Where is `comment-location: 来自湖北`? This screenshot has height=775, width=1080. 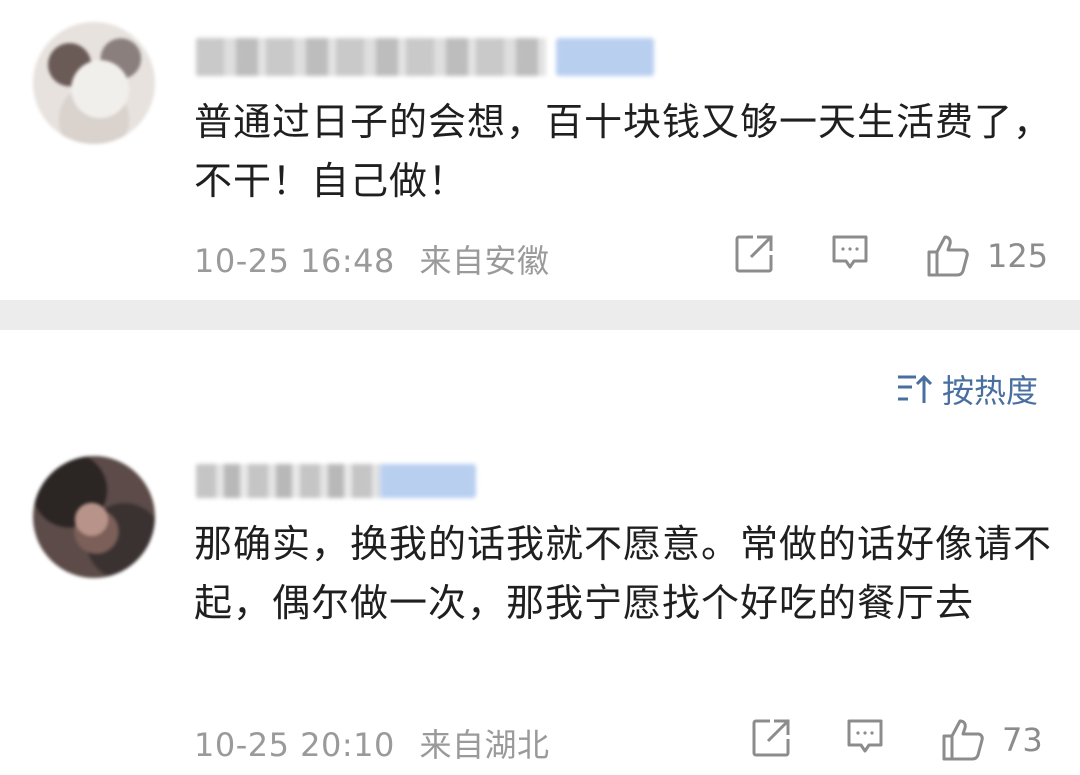 comment-location: 来自湖北 is located at coordinates (484, 745).